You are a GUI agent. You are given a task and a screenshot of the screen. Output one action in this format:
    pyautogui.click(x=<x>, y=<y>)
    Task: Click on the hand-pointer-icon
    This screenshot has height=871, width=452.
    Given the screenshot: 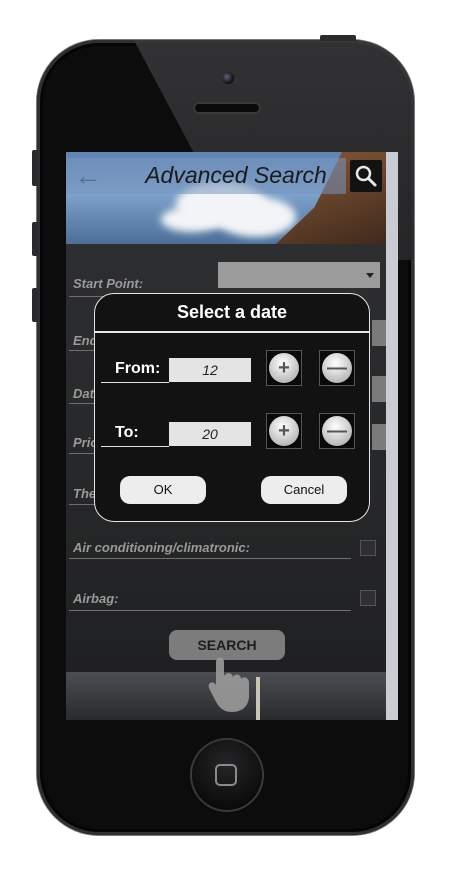 What is the action you would take?
    pyautogui.click(x=228, y=684)
    